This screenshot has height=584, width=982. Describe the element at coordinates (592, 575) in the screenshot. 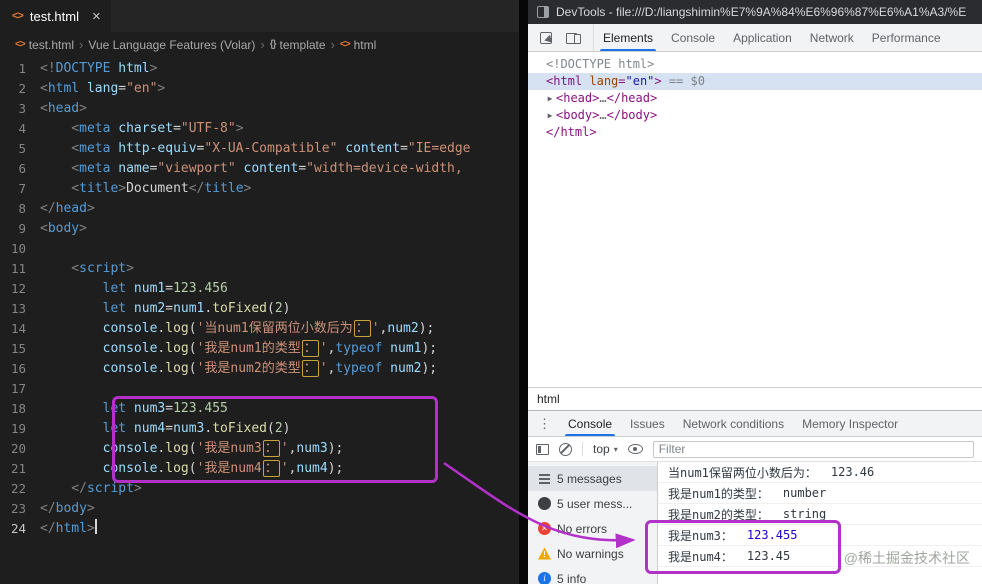

I see `console-filter-5-info: 5 info` at that location.